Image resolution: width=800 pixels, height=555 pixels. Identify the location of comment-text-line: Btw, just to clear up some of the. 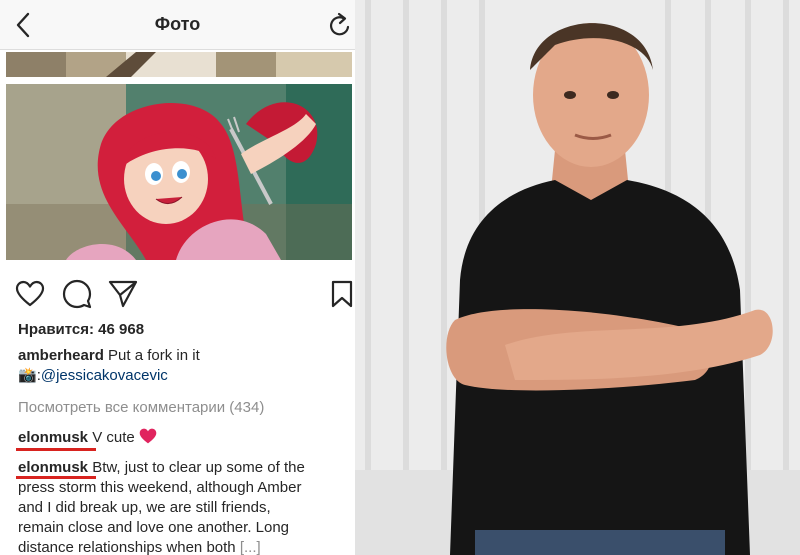
(196, 467).